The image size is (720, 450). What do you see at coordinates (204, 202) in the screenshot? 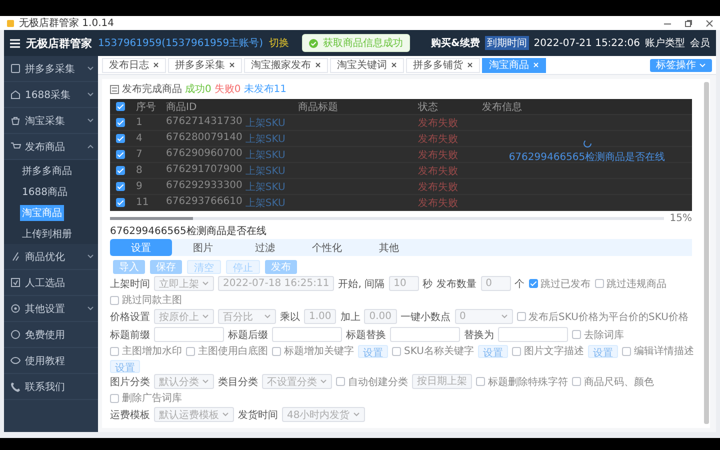
I see `product-id: 676293766610` at bounding box center [204, 202].